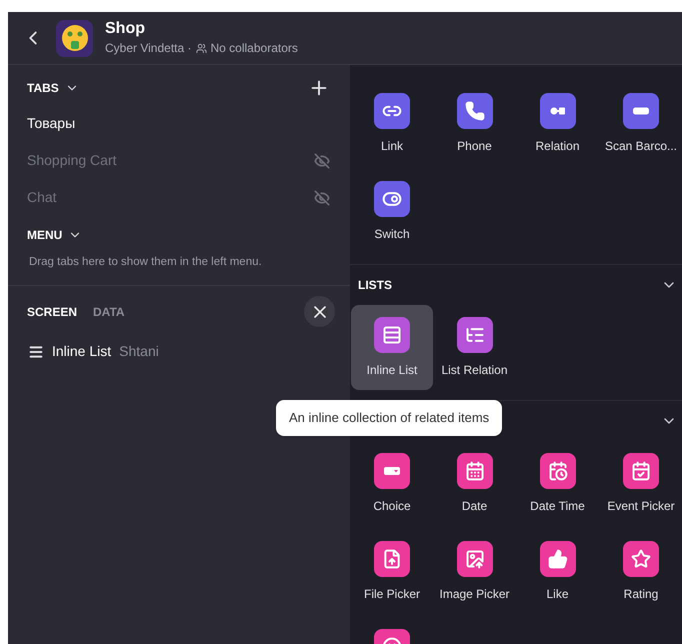  What do you see at coordinates (474, 123) in the screenshot?
I see `component-item: Phone` at bounding box center [474, 123].